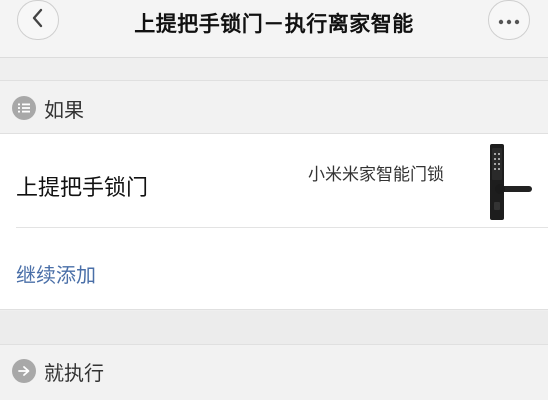 The width and height of the screenshot is (548, 400). I want to click on section-gap, so click(274, 327).